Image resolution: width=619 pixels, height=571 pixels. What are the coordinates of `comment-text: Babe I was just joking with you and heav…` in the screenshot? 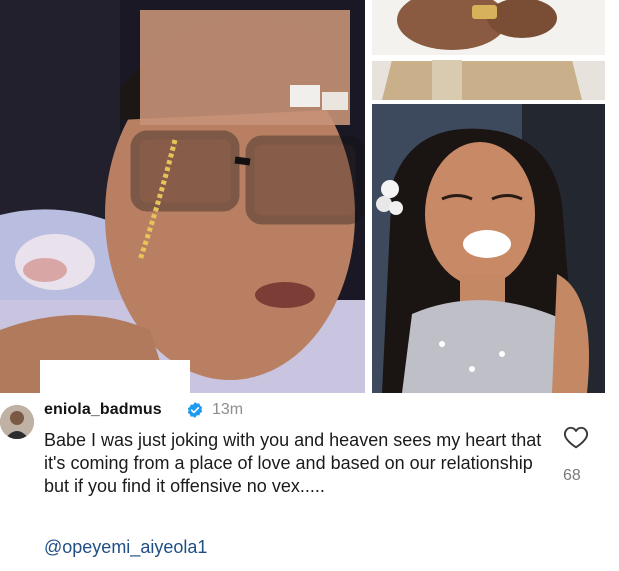 It's located at (293, 463).